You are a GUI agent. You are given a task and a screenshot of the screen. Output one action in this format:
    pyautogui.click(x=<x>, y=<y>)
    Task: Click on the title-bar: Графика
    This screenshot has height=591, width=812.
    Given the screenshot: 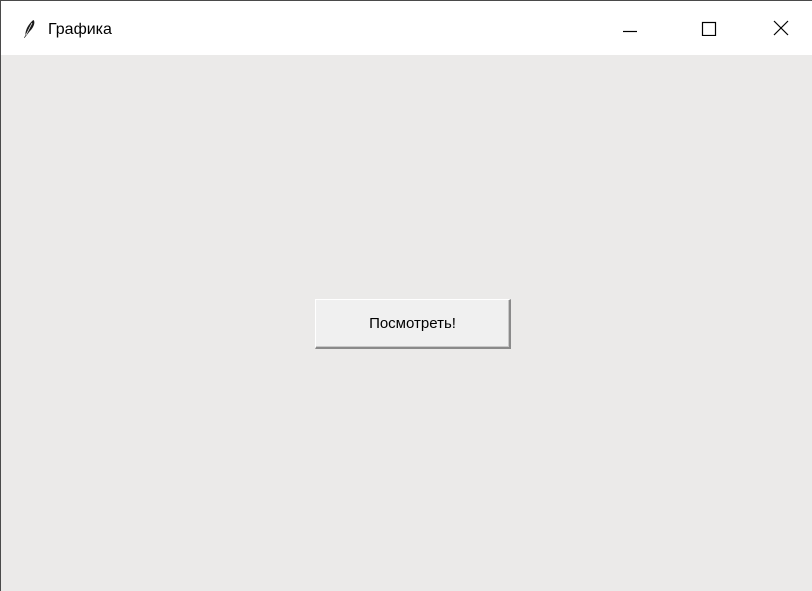 What is the action you would take?
    pyautogui.click(x=406, y=28)
    